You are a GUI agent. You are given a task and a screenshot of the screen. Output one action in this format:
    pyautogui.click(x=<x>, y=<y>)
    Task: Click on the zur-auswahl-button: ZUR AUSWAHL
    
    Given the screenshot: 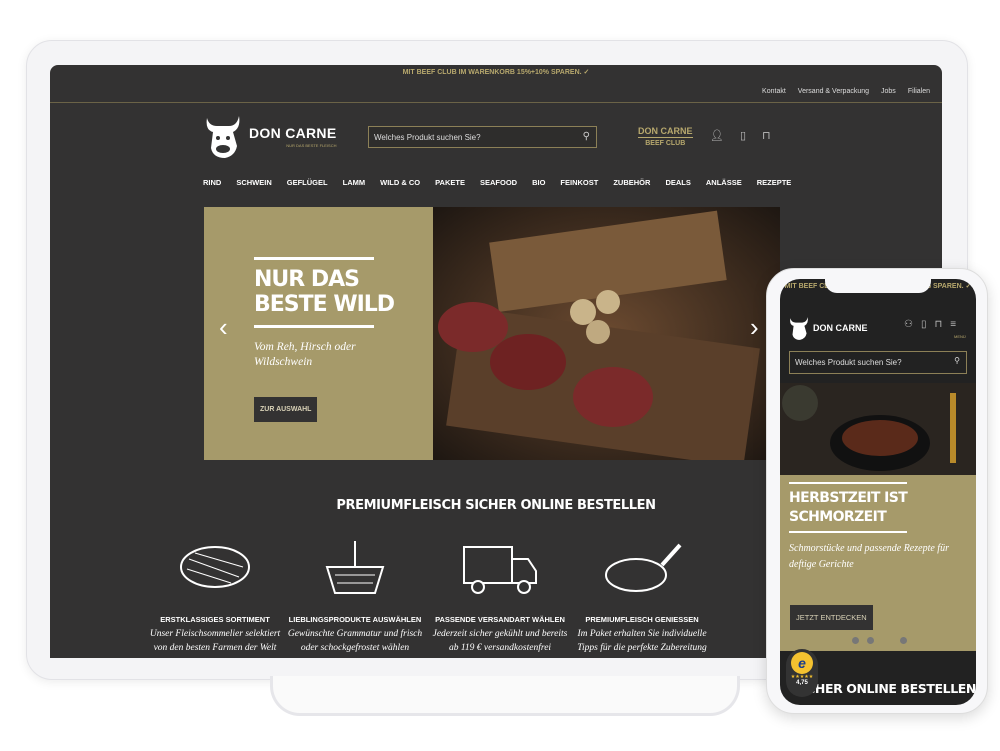 What is the action you would take?
    pyautogui.click(x=286, y=409)
    